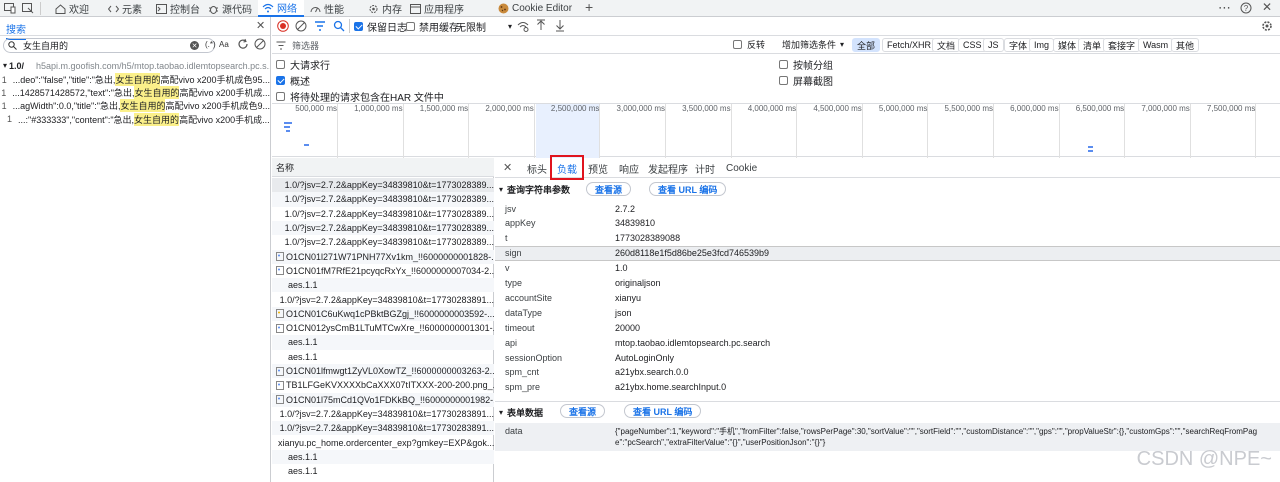 This screenshot has height=482, width=1280. I want to click on tab-welcome: 欢迎, so click(78, 8).